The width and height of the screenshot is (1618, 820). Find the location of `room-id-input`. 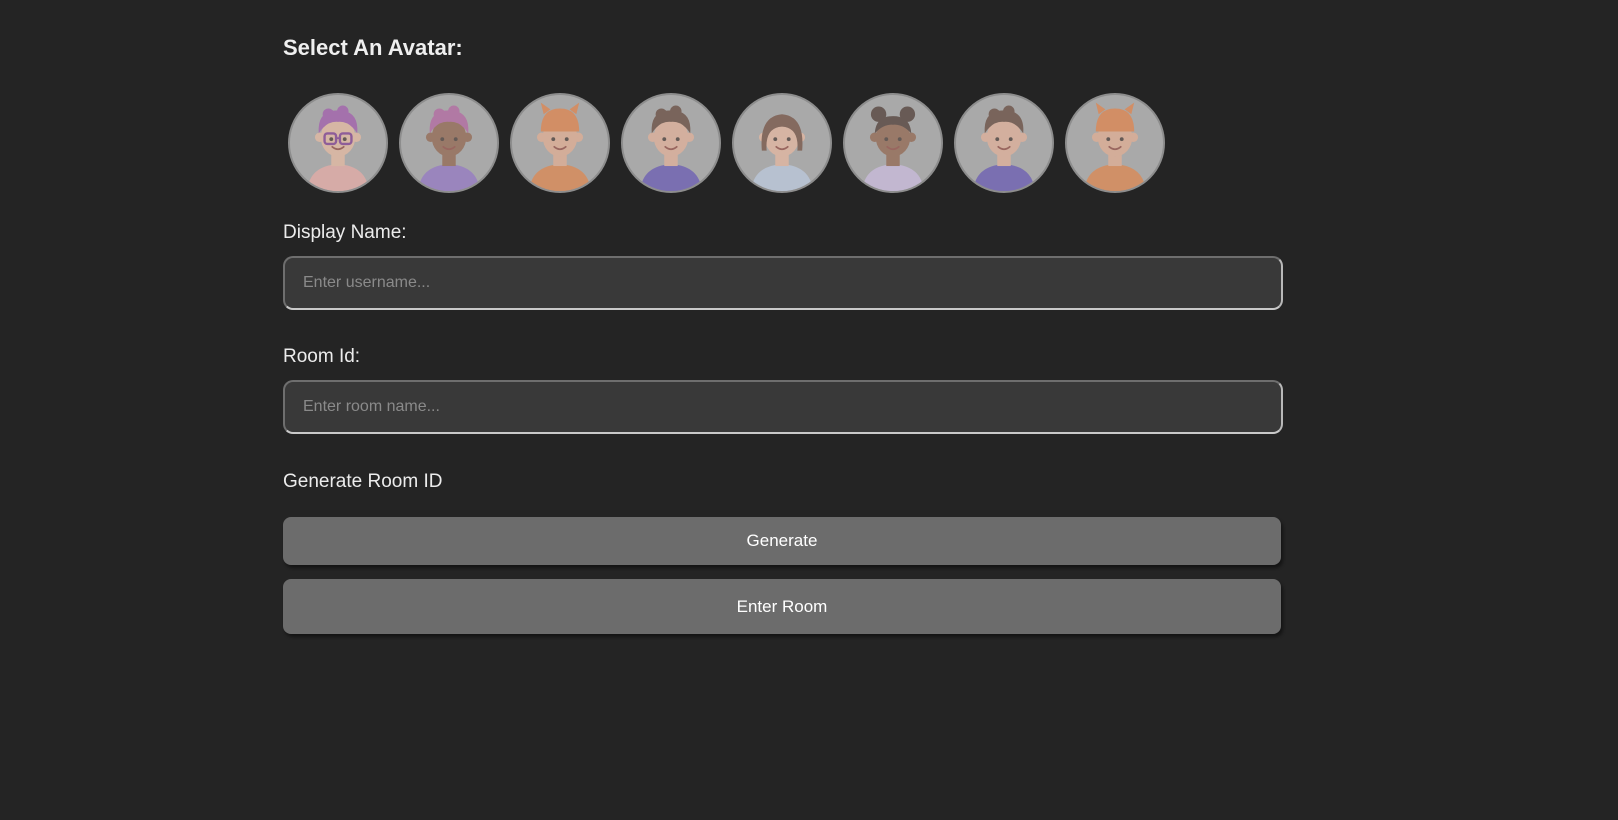

room-id-input is located at coordinates (783, 407).